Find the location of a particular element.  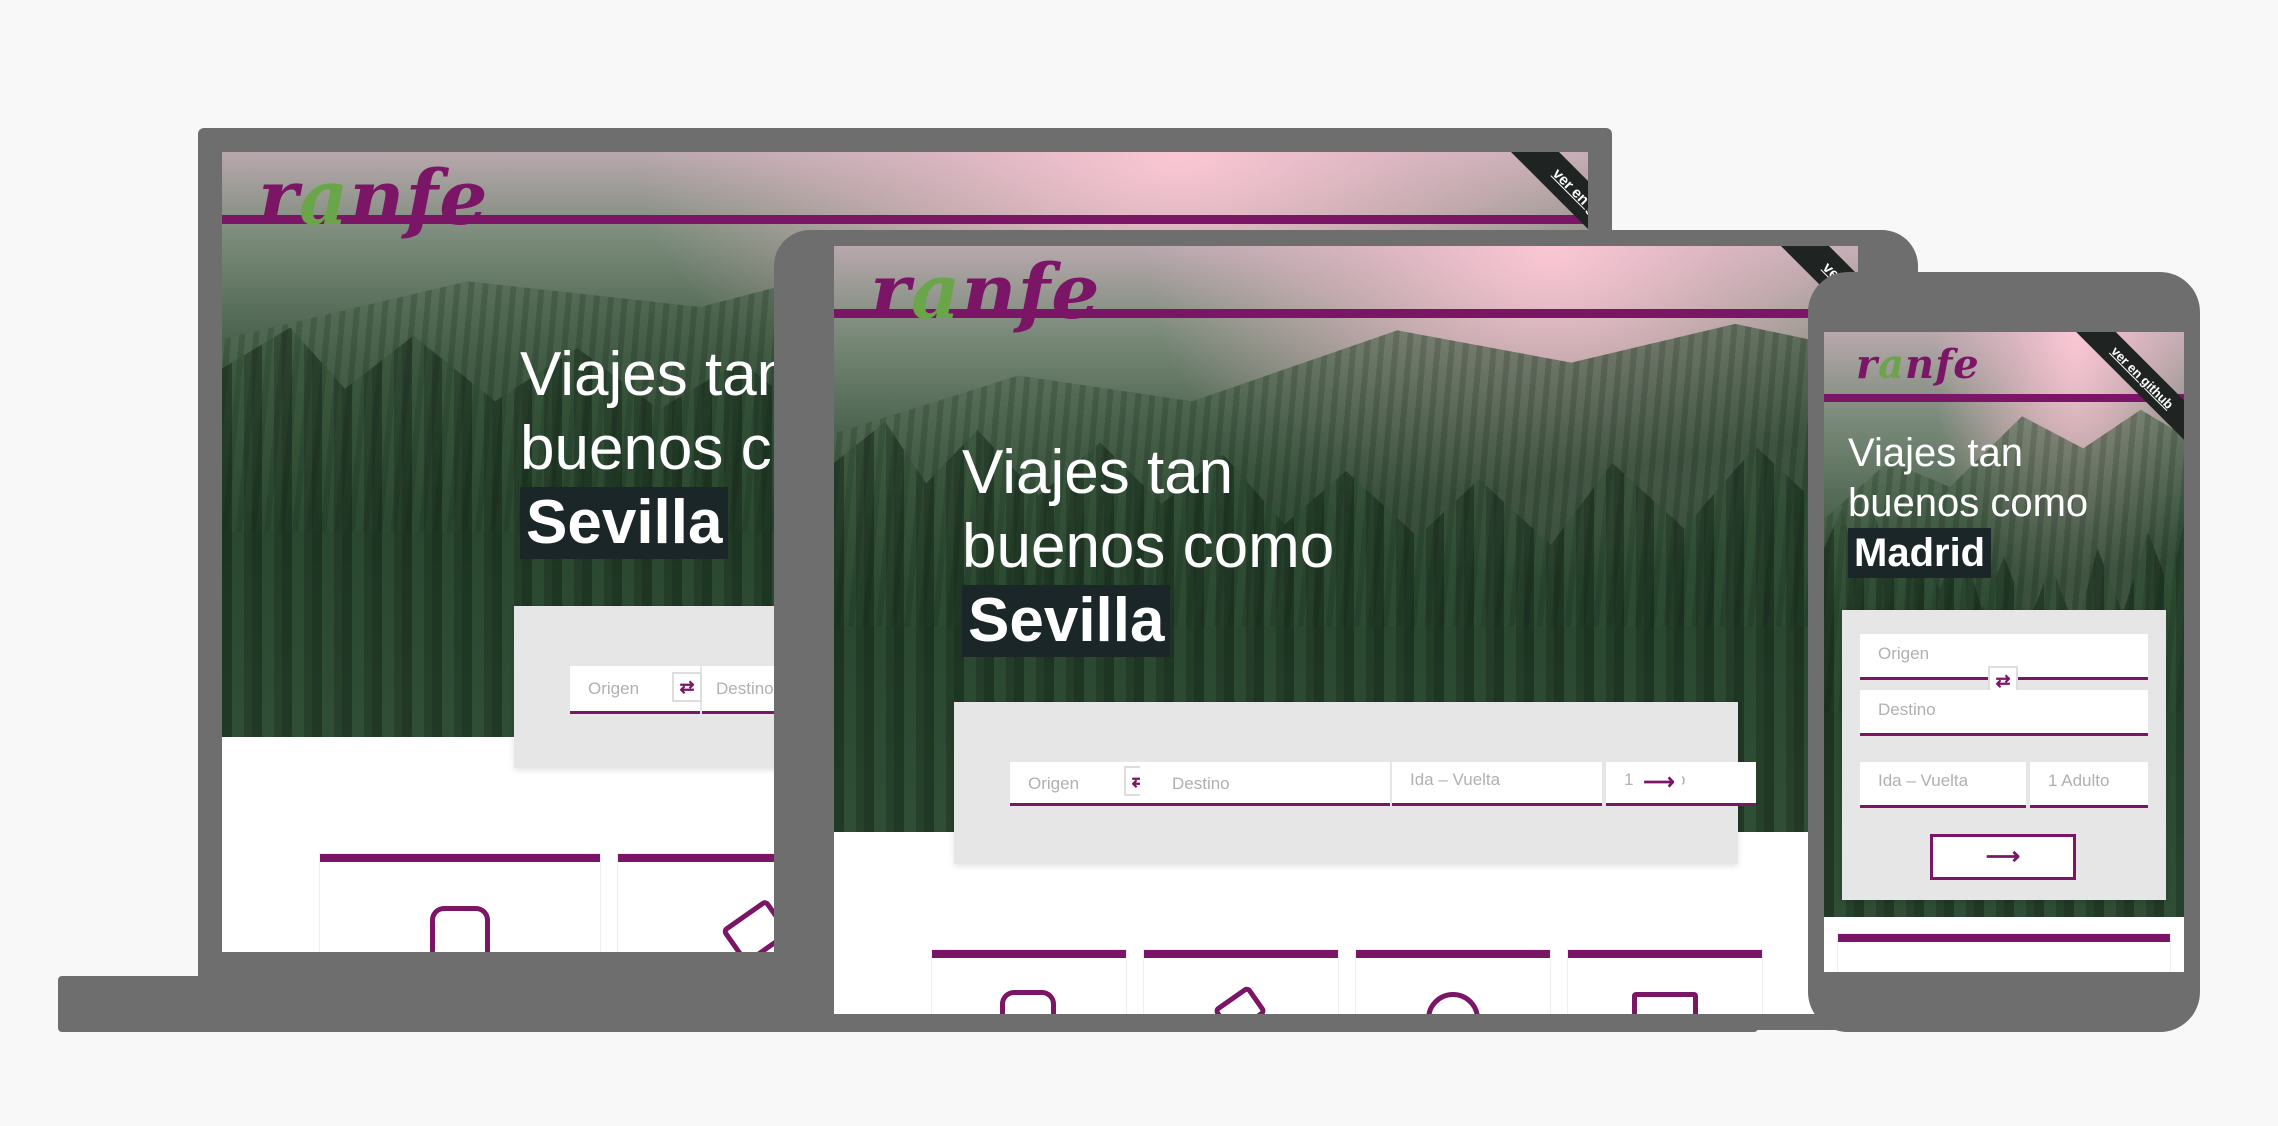

ticket-icon is located at coordinates (1240, 999).